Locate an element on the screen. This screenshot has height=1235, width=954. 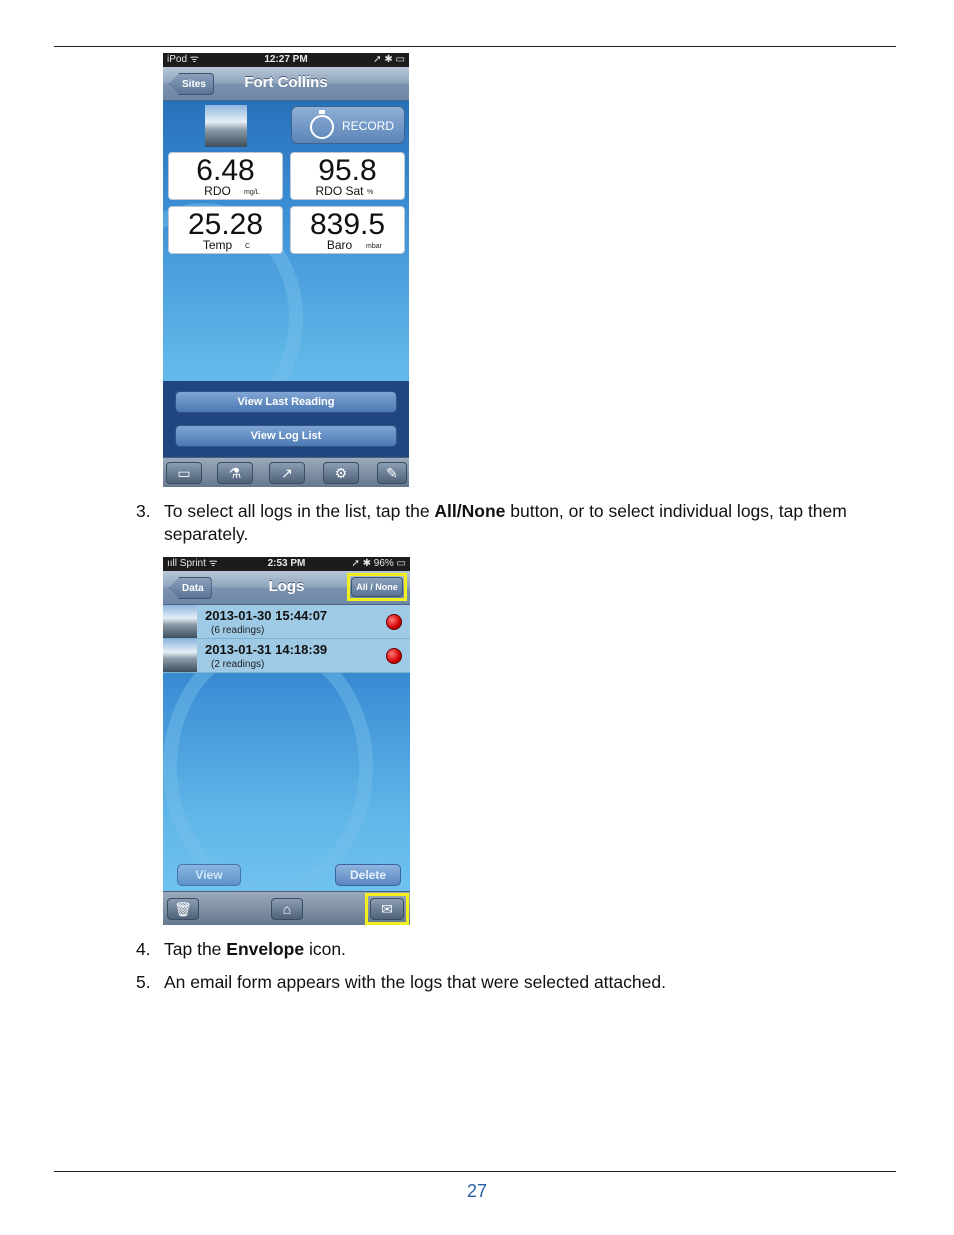
all-none-button: All / None is located at coordinates (377, 587).